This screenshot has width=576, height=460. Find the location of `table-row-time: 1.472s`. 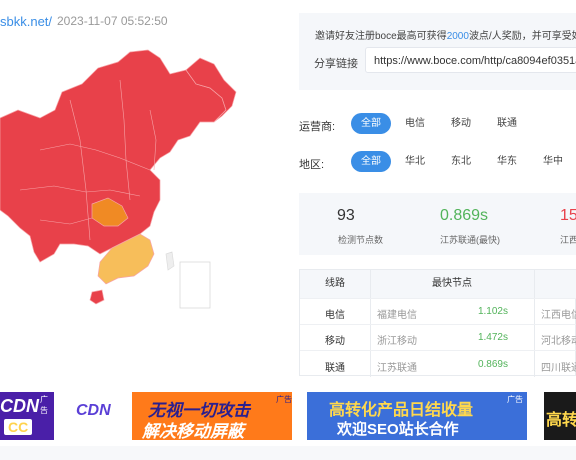

table-row-time: 1.472s is located at coordinates (492, 337).